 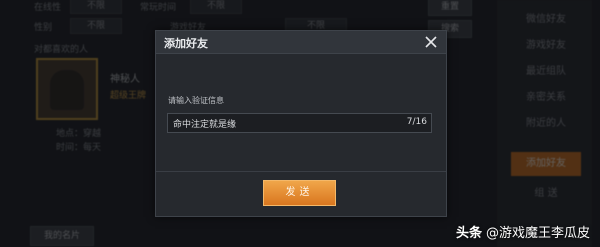 What do you see at coordinates (416, 122) in the screenshot?
I see `character-count: 7/16` at bounding box center [416, 122].